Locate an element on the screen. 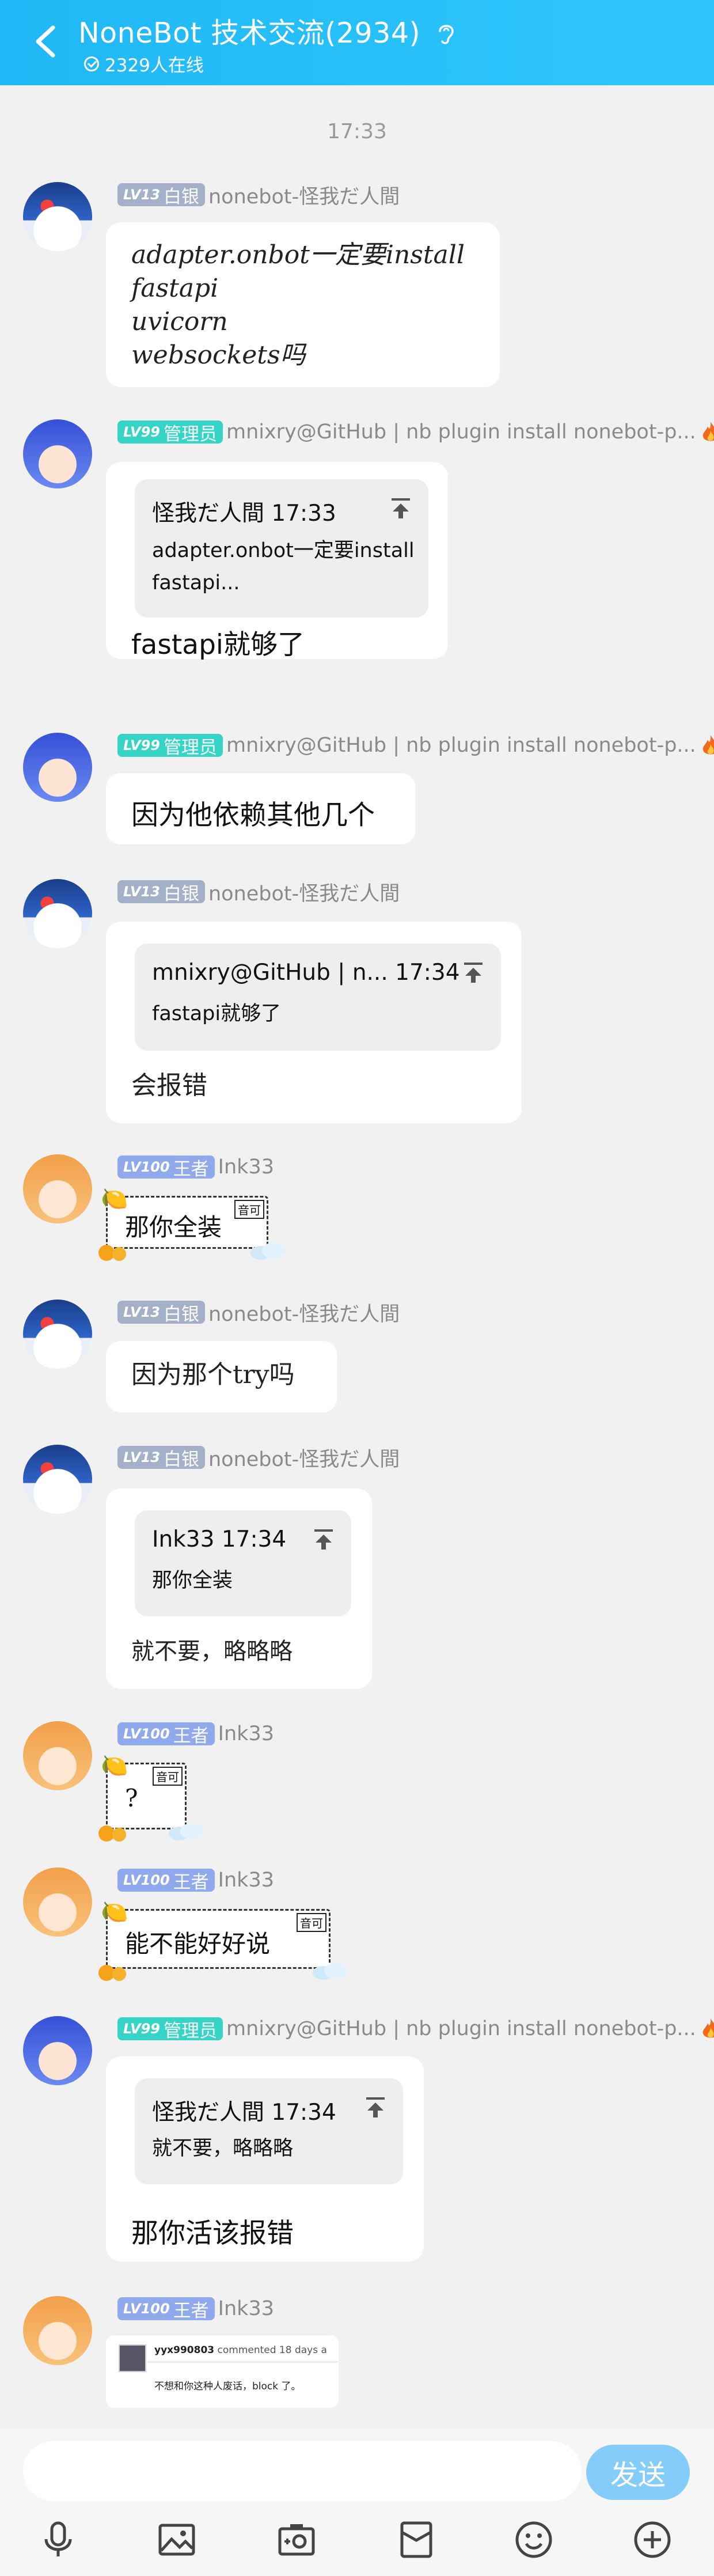  message-text: 那你全装 is located at coordinates (173, 1227).